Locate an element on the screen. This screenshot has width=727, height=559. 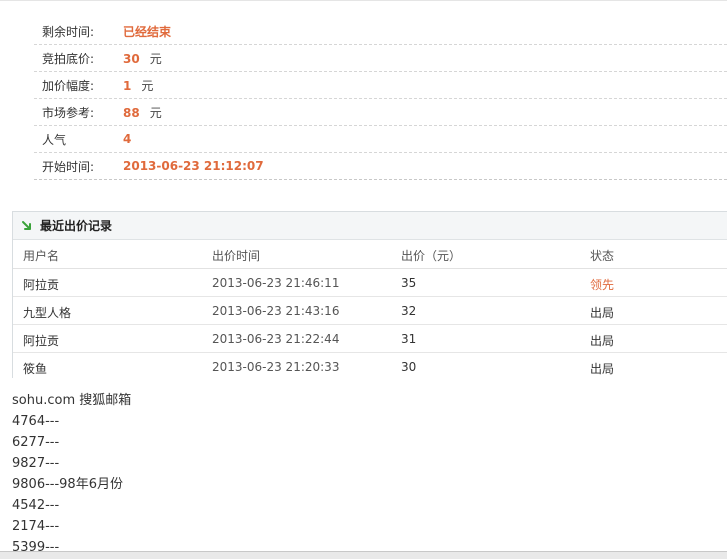
row-user: 筱鱼 is located at coordinates (35, 369).